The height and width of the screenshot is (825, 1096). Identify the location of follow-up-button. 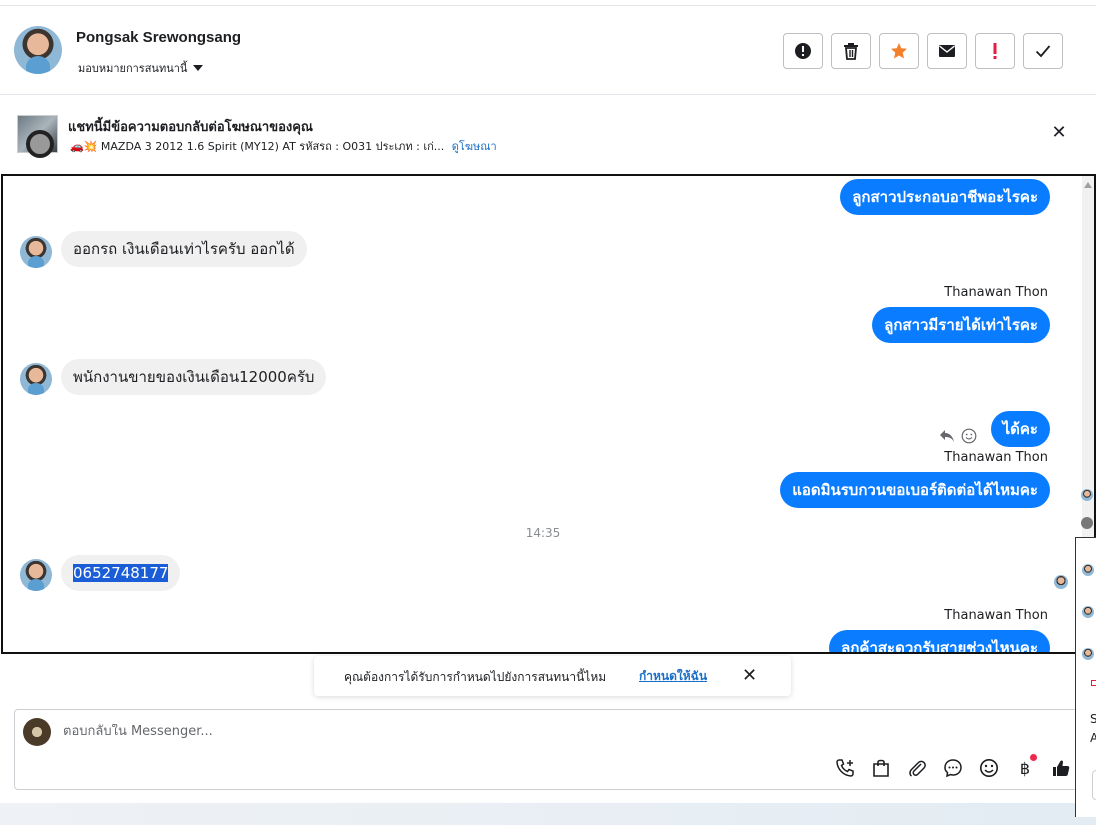
(995, 51).